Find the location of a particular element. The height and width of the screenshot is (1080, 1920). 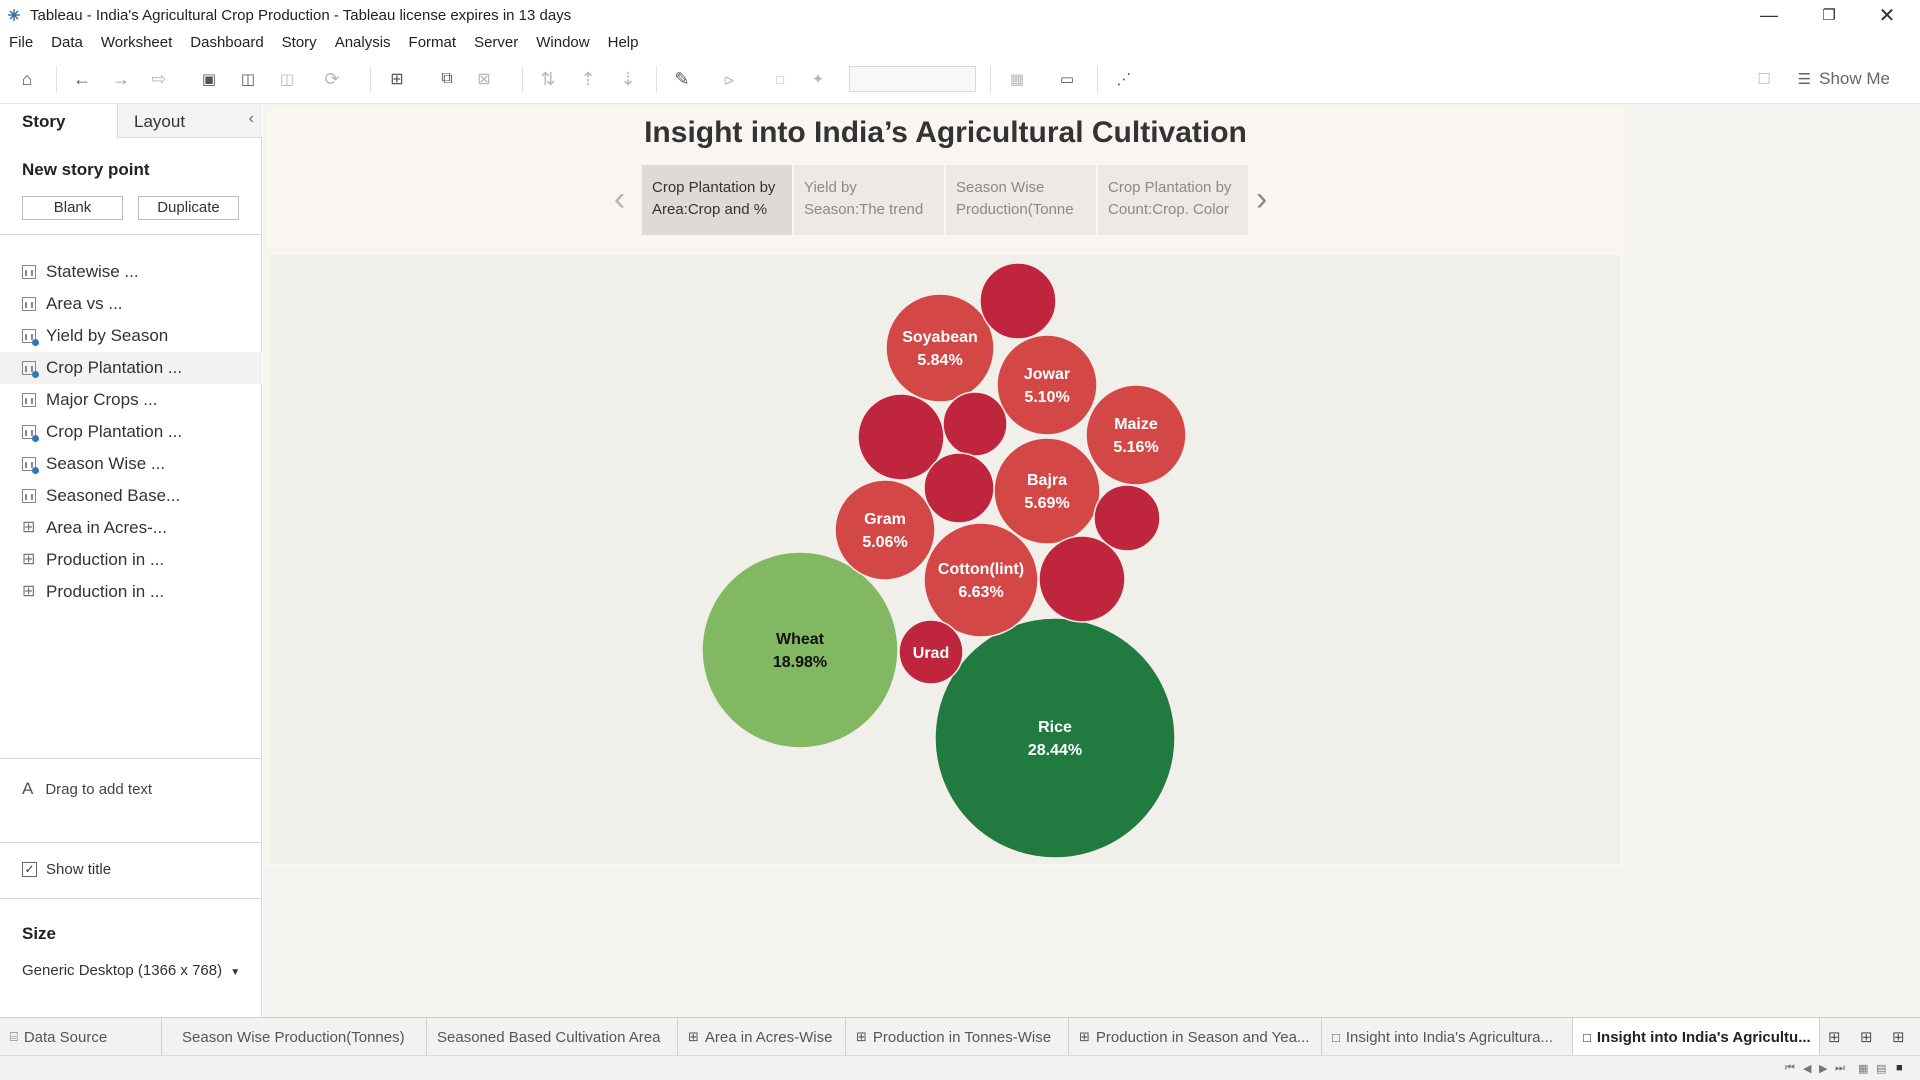

menu-help: Help is located at coordinates (623, 42).